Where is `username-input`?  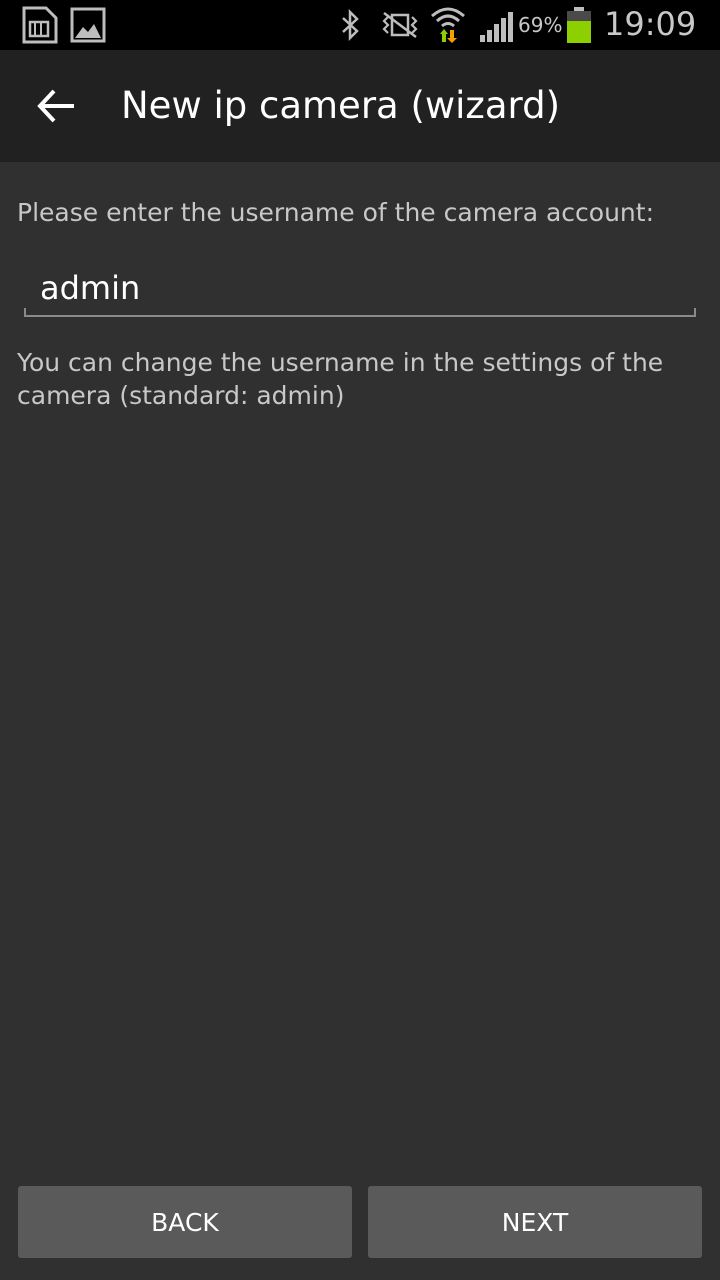 username-input is located at coordinates (360, 288).